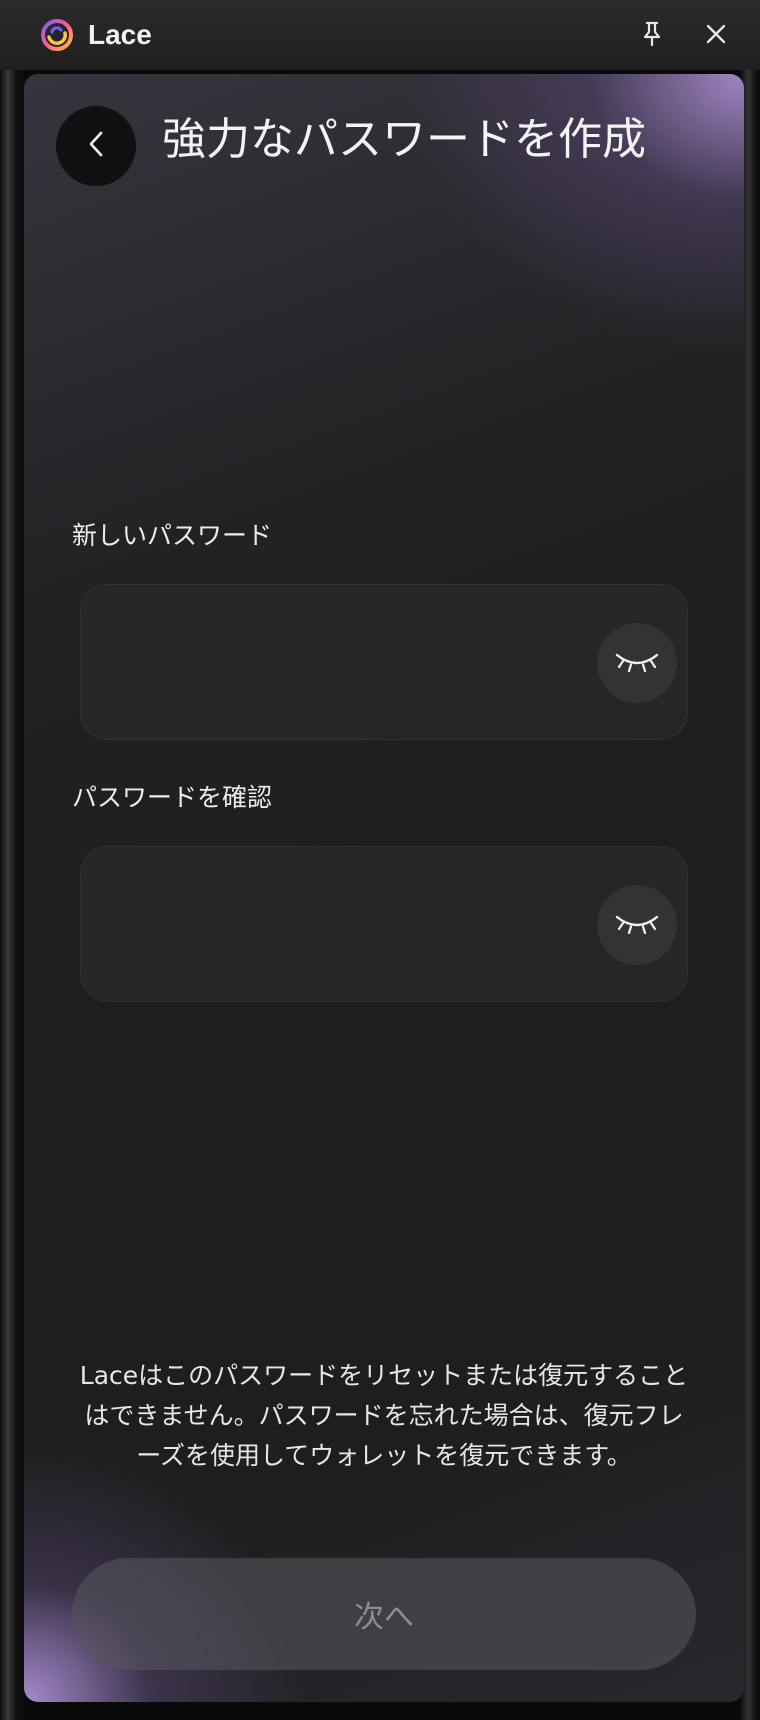 The height and width of the screenshot is (1720, 760). I want to click on title-bar: Lace, so click(380, 35).